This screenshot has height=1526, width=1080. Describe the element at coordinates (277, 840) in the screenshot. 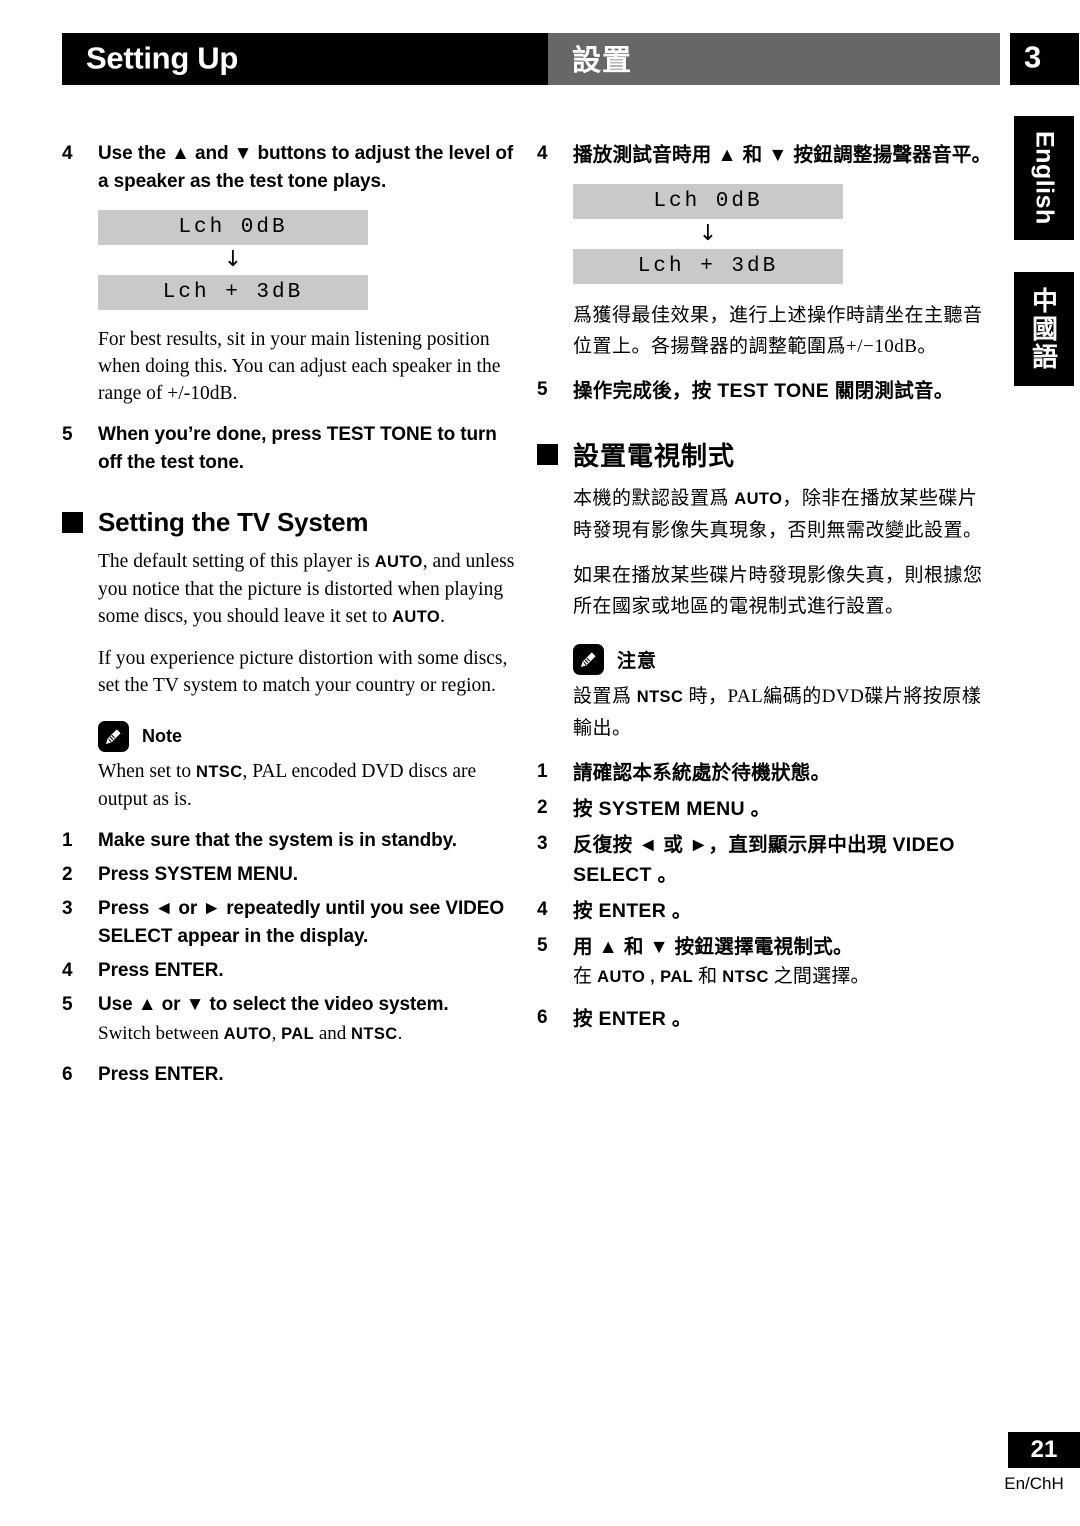

I see `step-text: Make sure that the system is in standby.` at that location.